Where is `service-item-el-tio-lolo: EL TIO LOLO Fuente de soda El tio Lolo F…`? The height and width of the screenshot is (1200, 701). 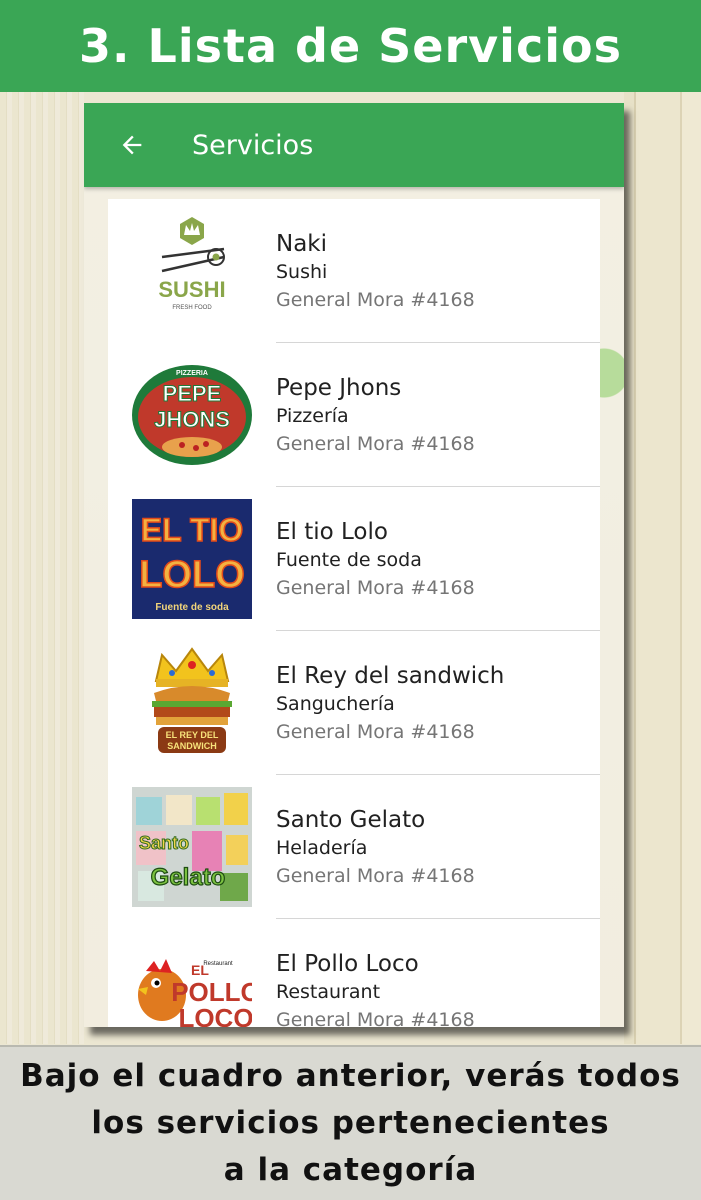 service-item-el-tio-lolo: EL TIO LOLO Fuente de soda El tio Lolo F… is located at coordinates (354, 559).